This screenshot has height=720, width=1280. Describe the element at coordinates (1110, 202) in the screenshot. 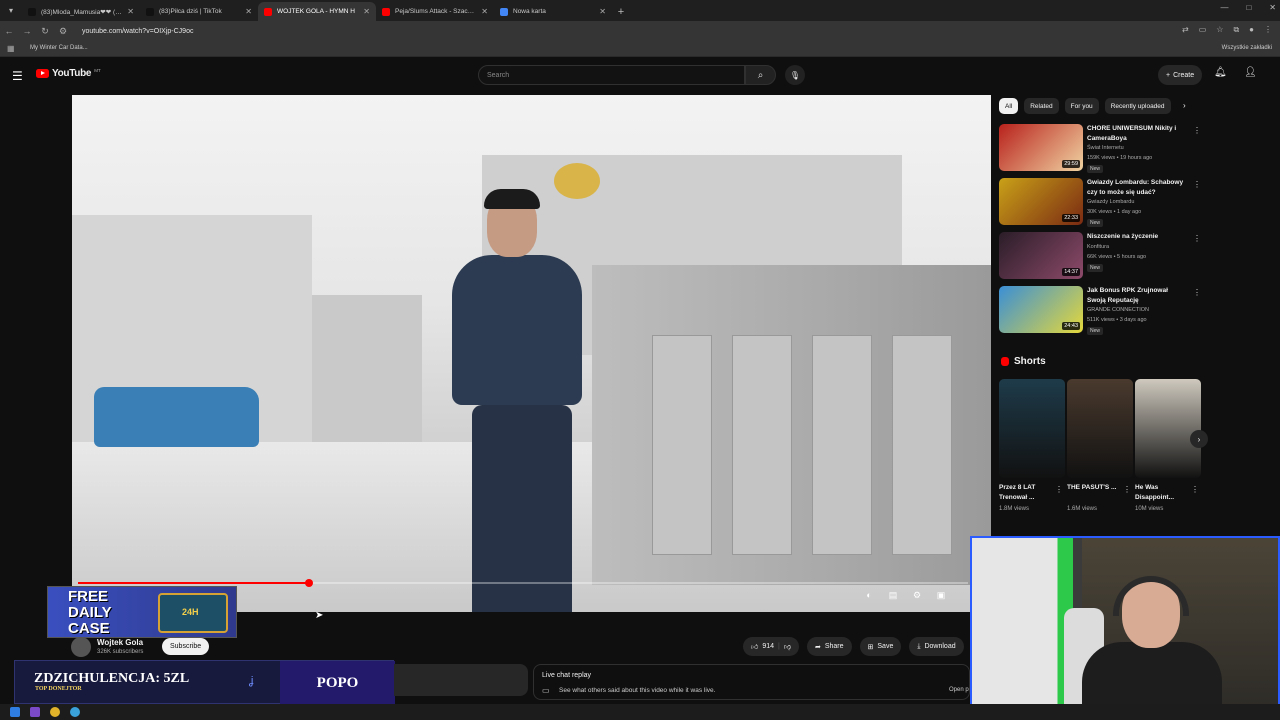

I see `video-channel: Gwiazdy Lombardu` at that location.